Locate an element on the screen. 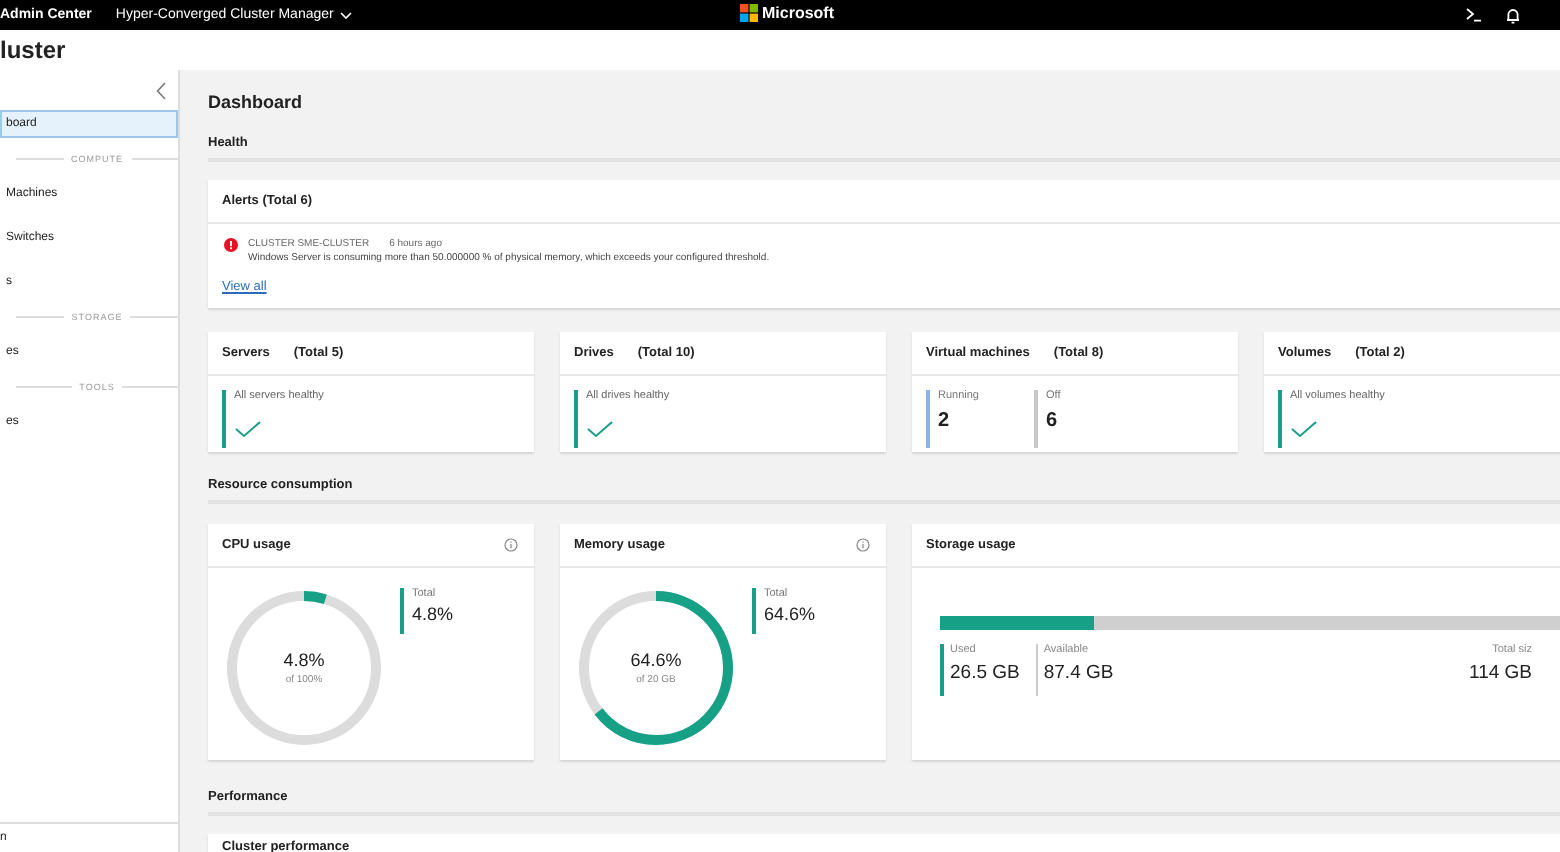  total-value: 64.6% is located at coordinates (790, 614).